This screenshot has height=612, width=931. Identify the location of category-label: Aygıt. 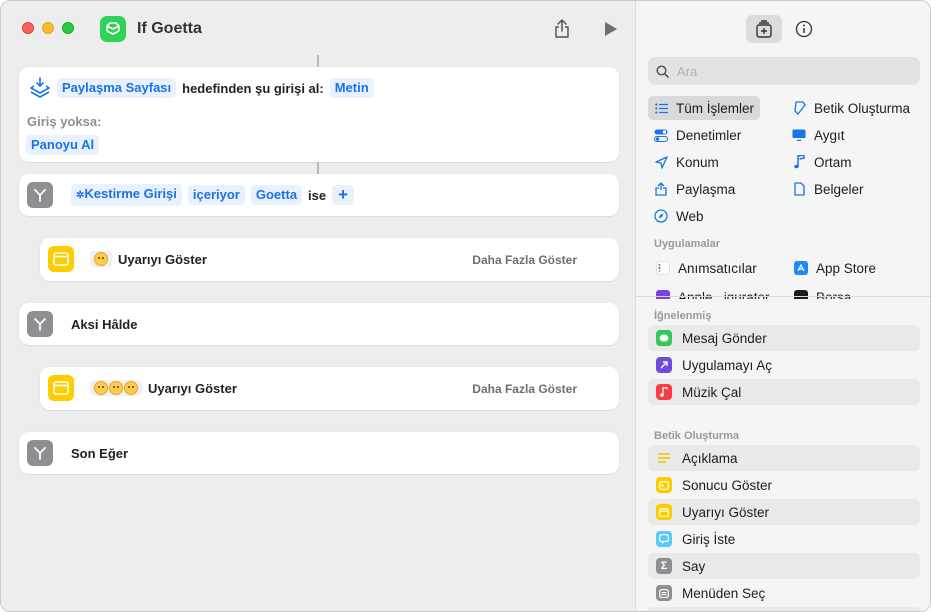
(829, 135).